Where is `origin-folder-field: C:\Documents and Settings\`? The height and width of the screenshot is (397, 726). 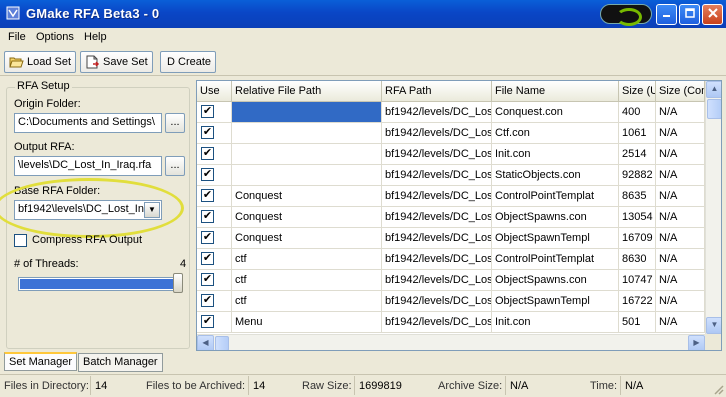
origin-folder-field: C:\Documents and Settings\ is located at coordinates (88, 123).